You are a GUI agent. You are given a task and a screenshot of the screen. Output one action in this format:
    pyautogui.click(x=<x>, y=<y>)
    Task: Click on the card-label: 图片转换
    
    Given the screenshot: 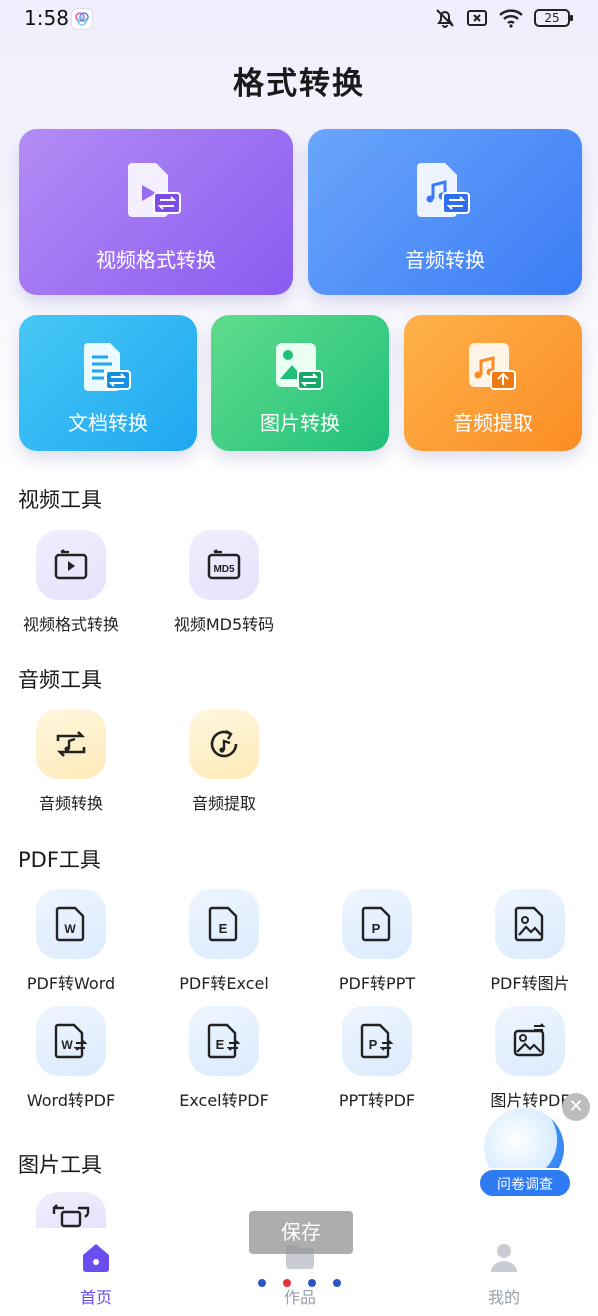 What is the action you would take?
    pyautogui.click(x=300, y=423)
    